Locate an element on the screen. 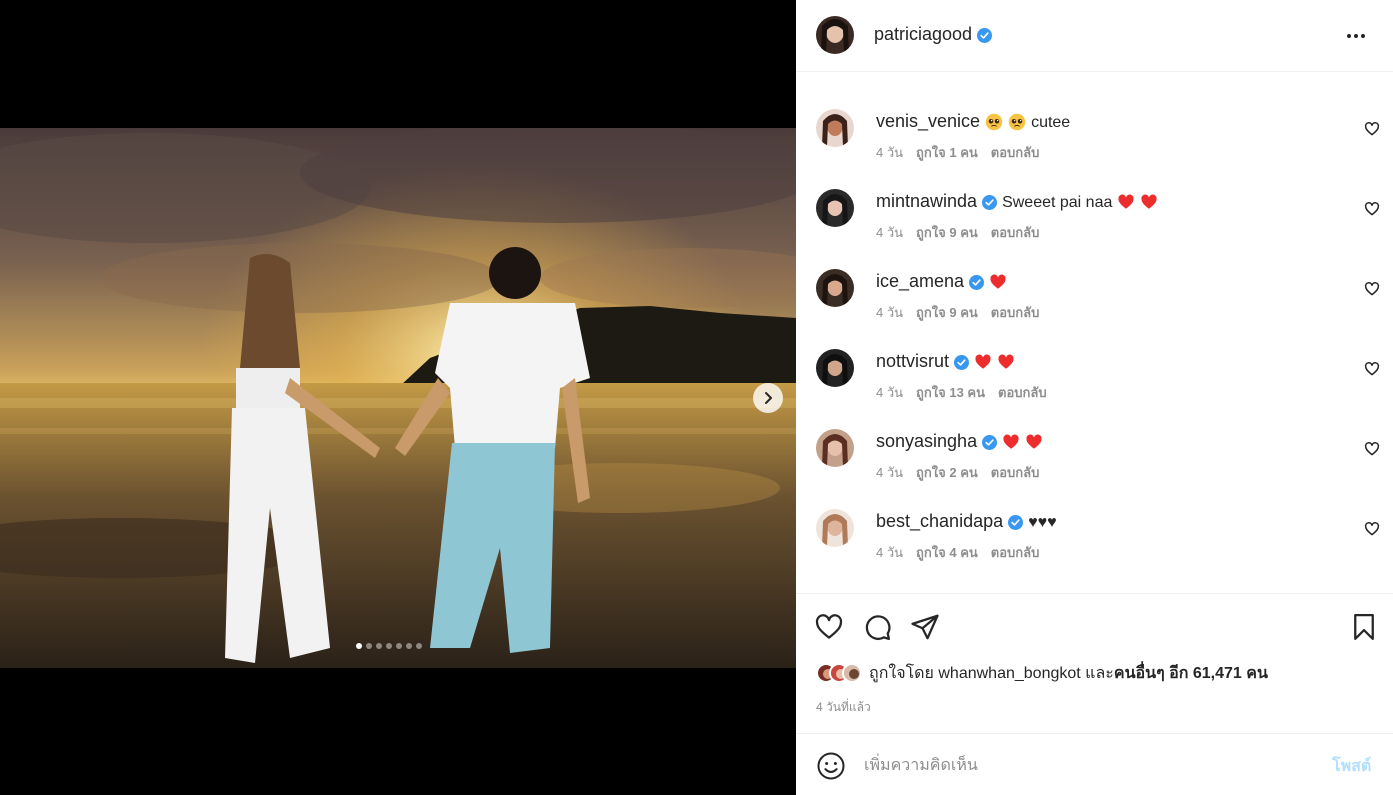  comment-button is located at coordinates (877, 627).